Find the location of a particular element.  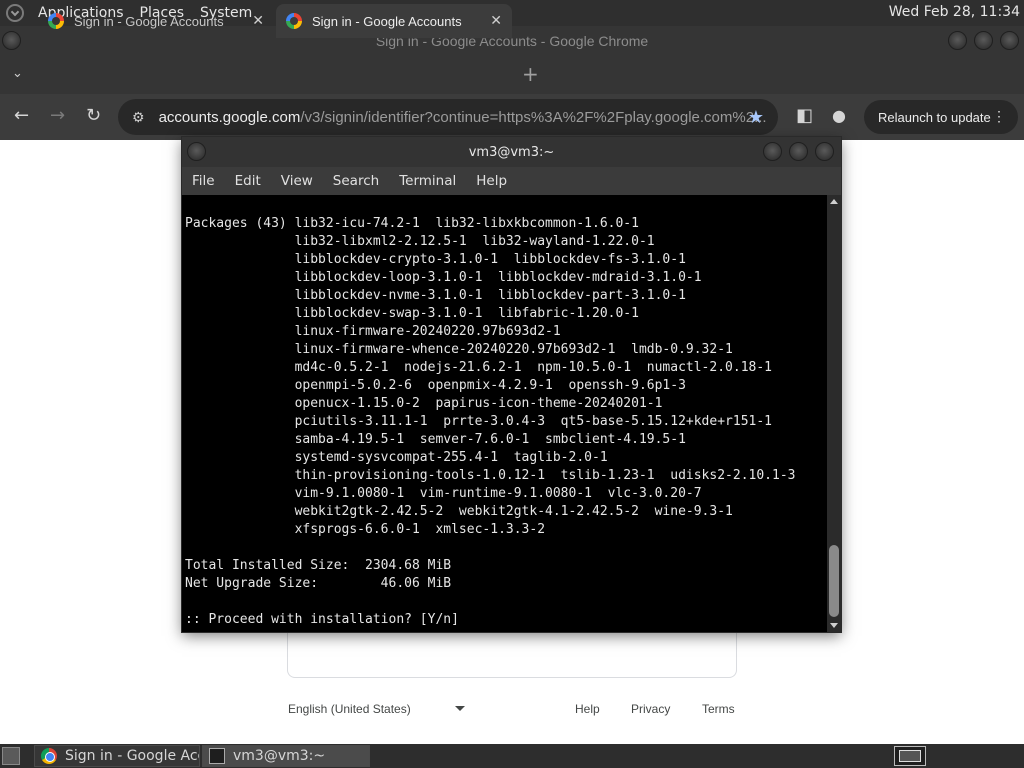

tab-search-icon: ⌄ is located at coordinates (17, 73).